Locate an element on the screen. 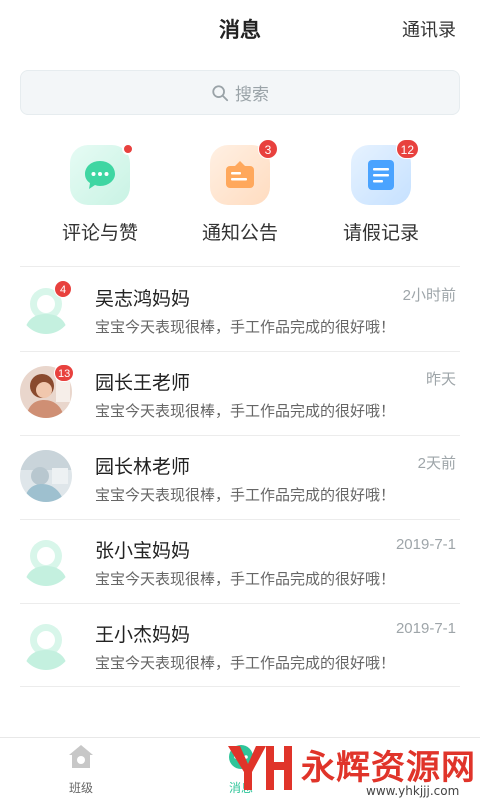 The height and width of the screenshot is (800, 480). quick-action-leave-records: 12 请假记录 is located at coordinates (381, 192).